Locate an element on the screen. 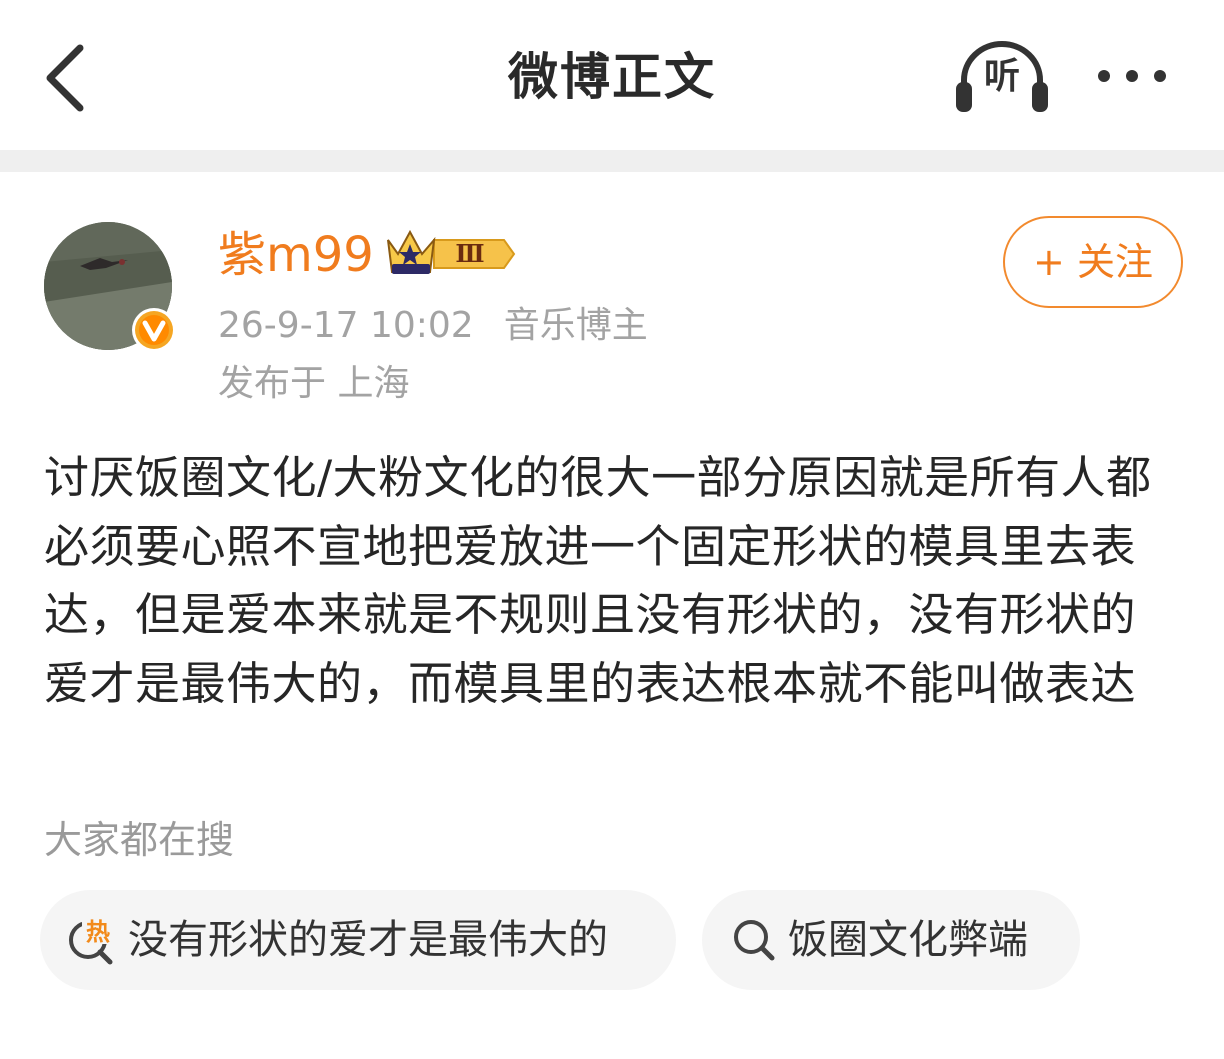  trending-chip: 饭圈文化弊端 is located at coordinates (891, 940).